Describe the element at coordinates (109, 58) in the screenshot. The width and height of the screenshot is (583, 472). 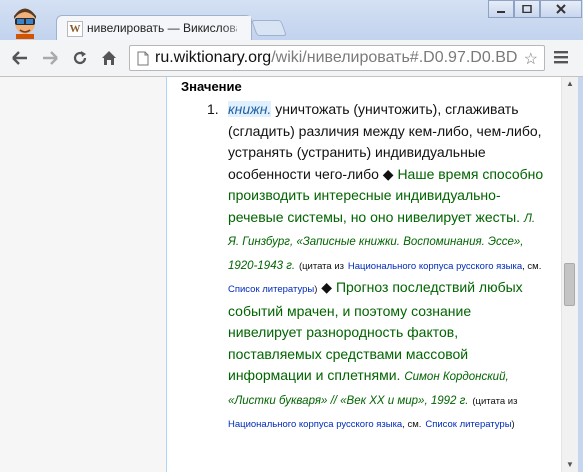
I see `home-icon` at that location.